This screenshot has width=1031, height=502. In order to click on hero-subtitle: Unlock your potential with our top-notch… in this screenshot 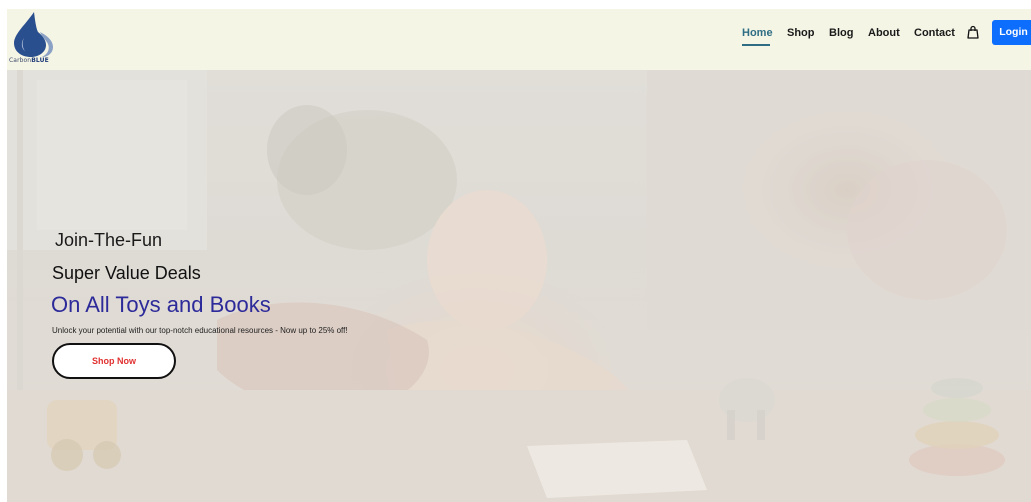, I will do `click(200, 330)`.